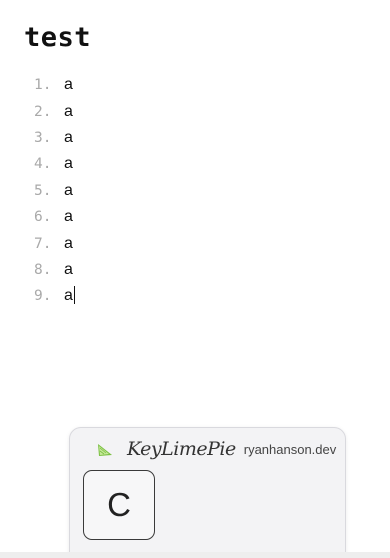 The height and width of the screenshot is (558, 390). What do you see at coordinates (43, 164) in the screenshot?
I see `list-number: 4.` at bounding box center [43, 164].